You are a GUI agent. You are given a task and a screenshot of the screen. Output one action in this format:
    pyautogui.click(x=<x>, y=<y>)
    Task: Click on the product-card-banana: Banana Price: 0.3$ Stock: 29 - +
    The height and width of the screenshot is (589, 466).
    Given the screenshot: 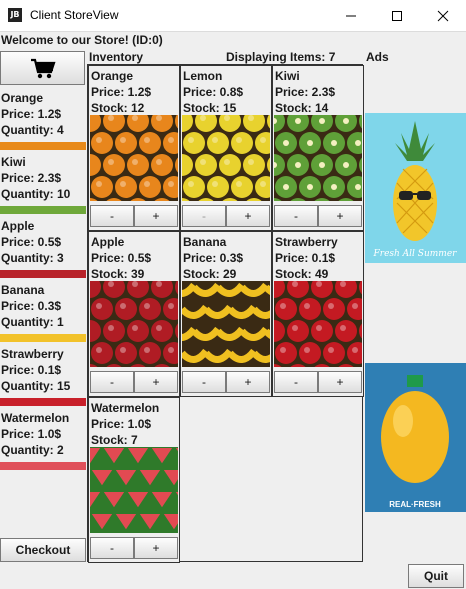 What is the action you would take?
    pyautogui.click(x=226, y=314)
    